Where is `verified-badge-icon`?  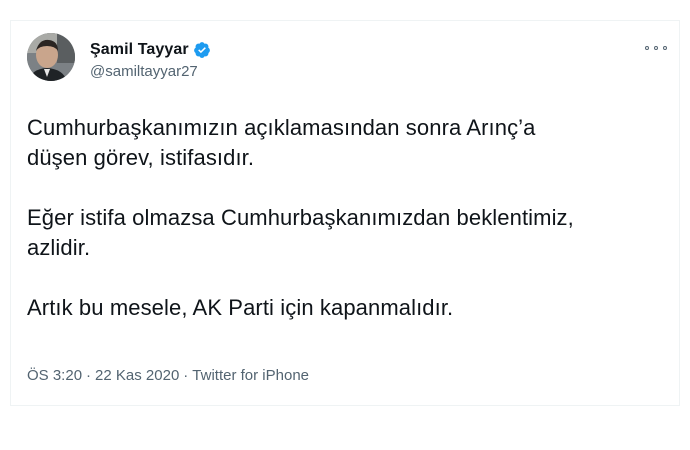 verified-badge-icon is located at coordinates (202, 50).